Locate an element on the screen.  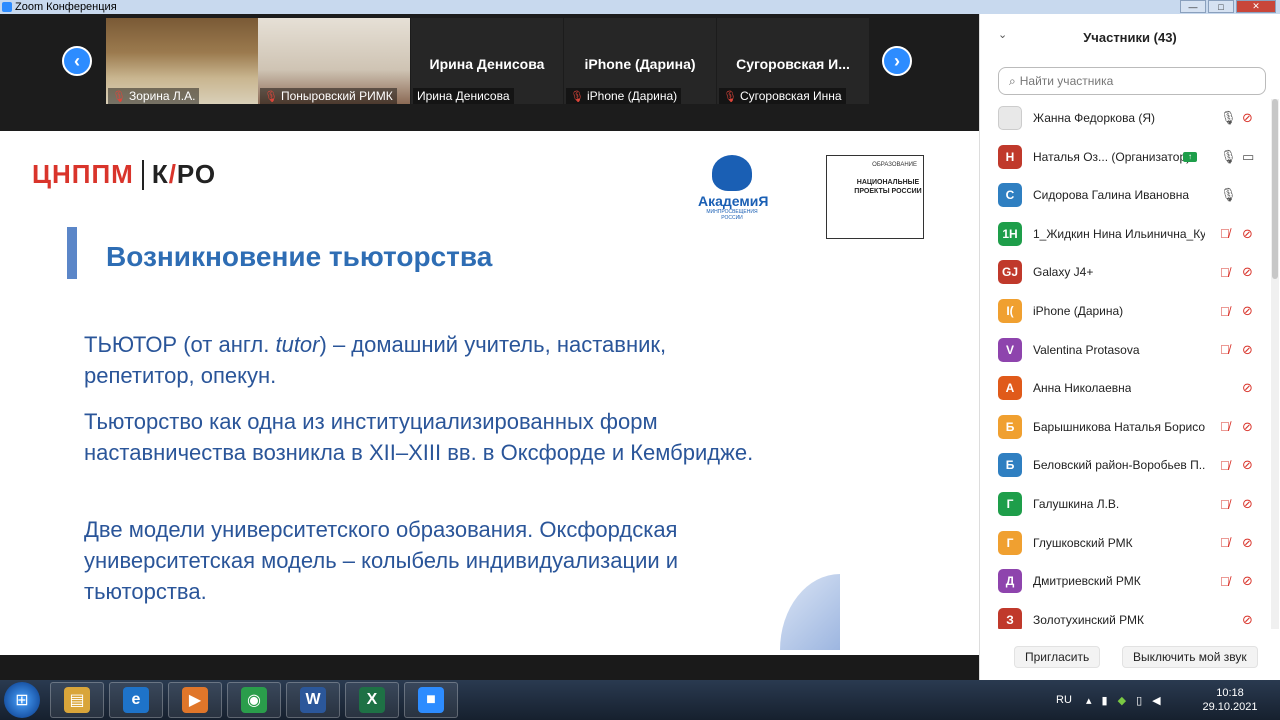
avatar: V is located at coordinates (1010, 349).